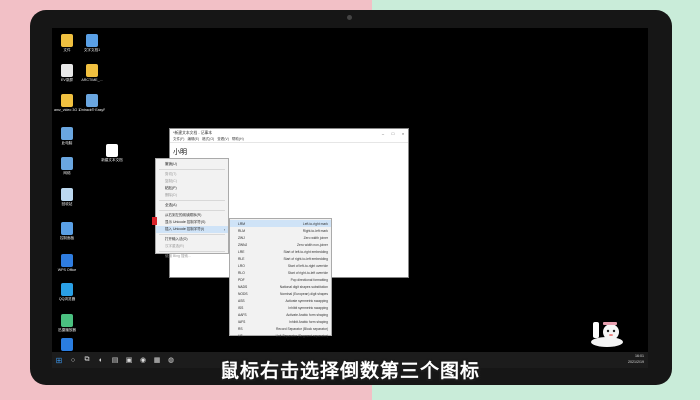 This screenshot has width=700, height=400. Describe the element at coordinates (280, 265) in the screenshot. I see `submenu-item: LRO Start of left-to-right override` at that location.